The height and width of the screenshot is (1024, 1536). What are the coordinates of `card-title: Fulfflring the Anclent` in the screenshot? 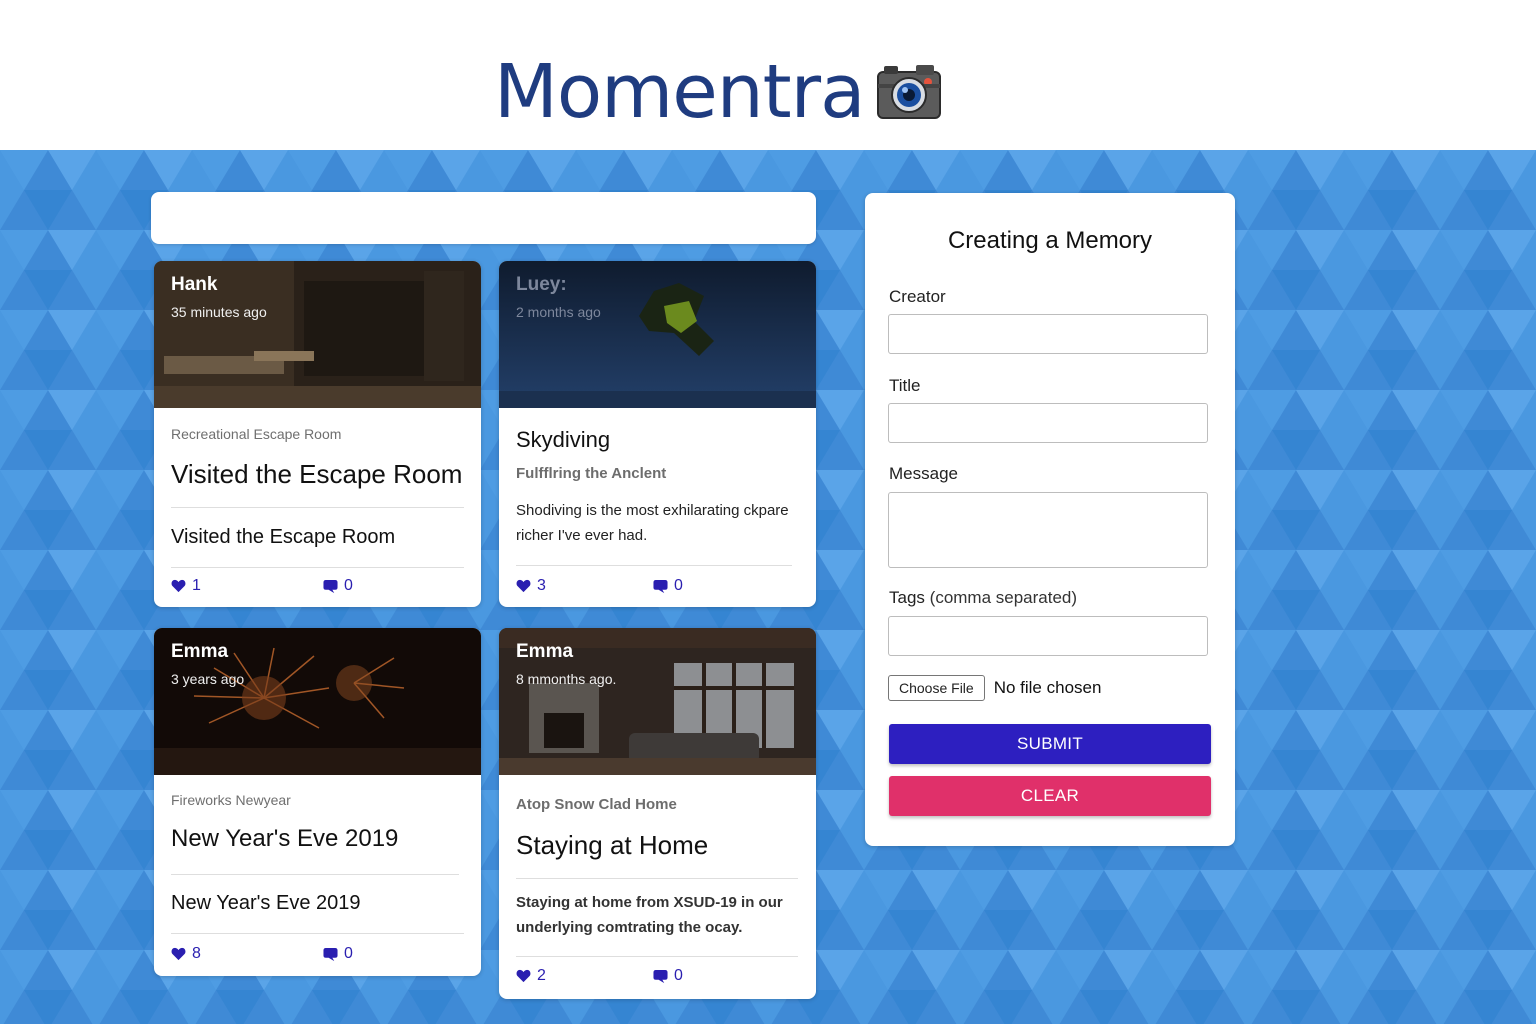 It's located at (591, 473).